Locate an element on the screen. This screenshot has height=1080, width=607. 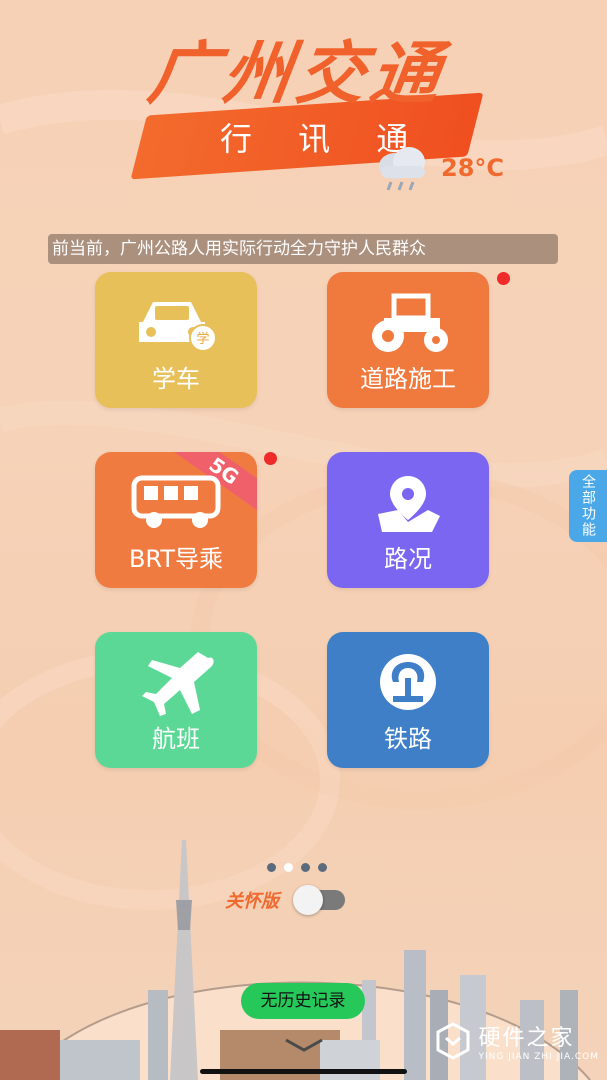
watermark: 硬件之家 YING JIAN ZHI JIA.COM is located at coordinates (516, 1041).